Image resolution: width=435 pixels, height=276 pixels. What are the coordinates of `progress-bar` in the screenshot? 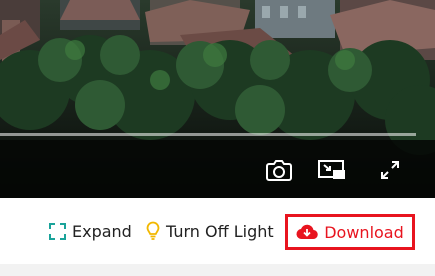 It's located at (208, 134).